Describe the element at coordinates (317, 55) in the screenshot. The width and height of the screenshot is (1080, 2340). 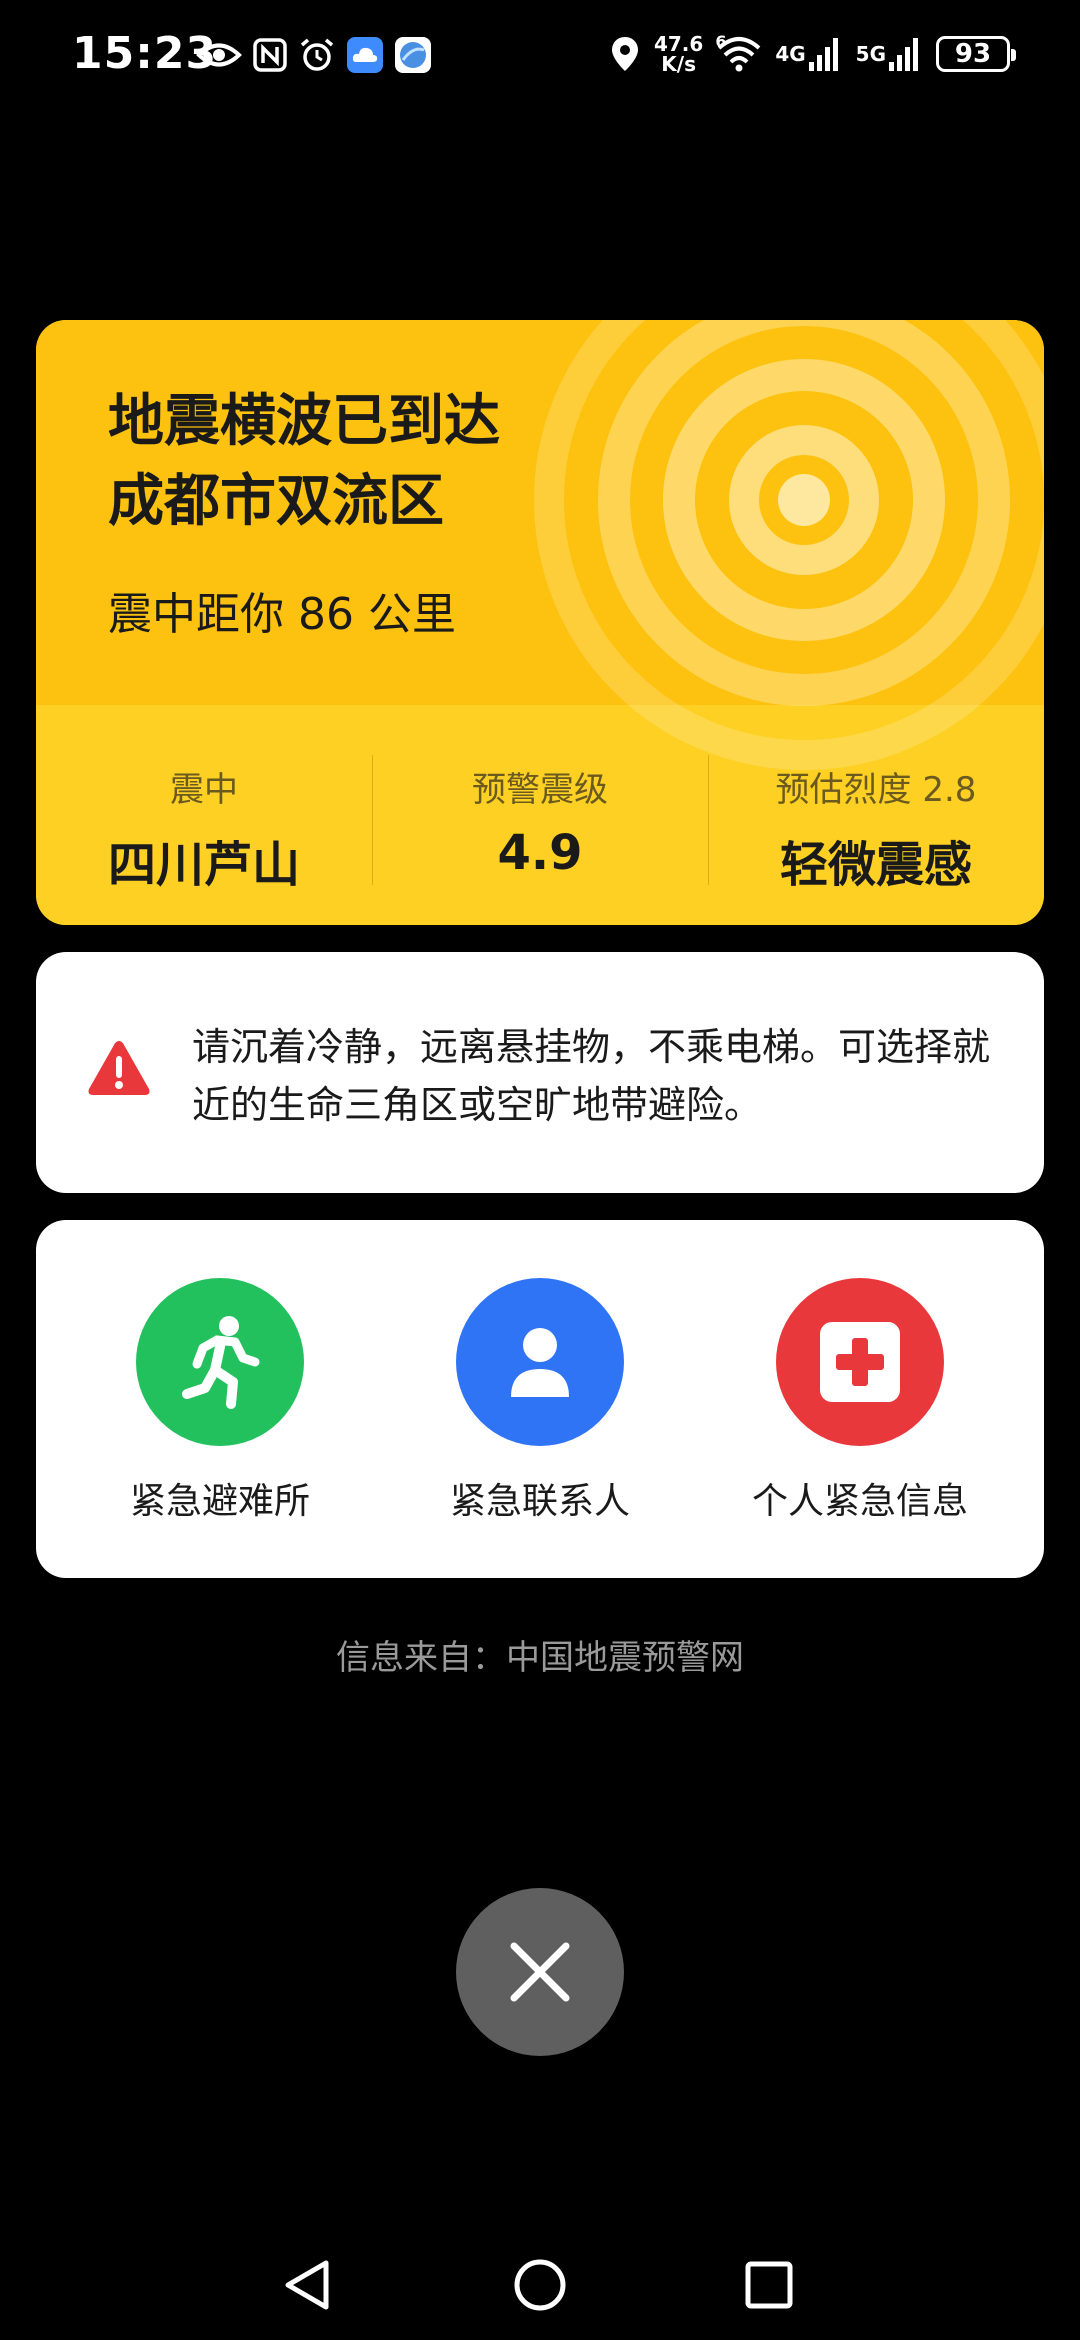
I see `alarm-icon` at that location.